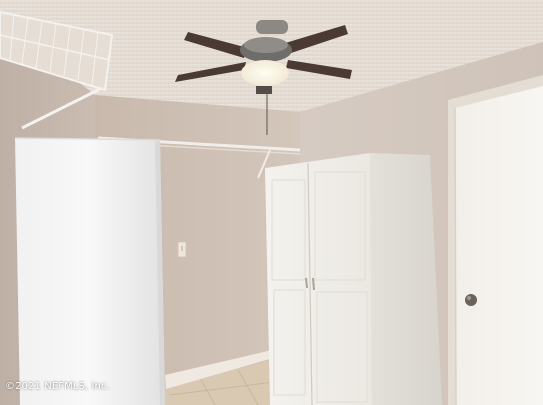  What do you see at coordinates (265, 73) in the screenshot?
I see `fan-light` at bounding box center [265, 73].